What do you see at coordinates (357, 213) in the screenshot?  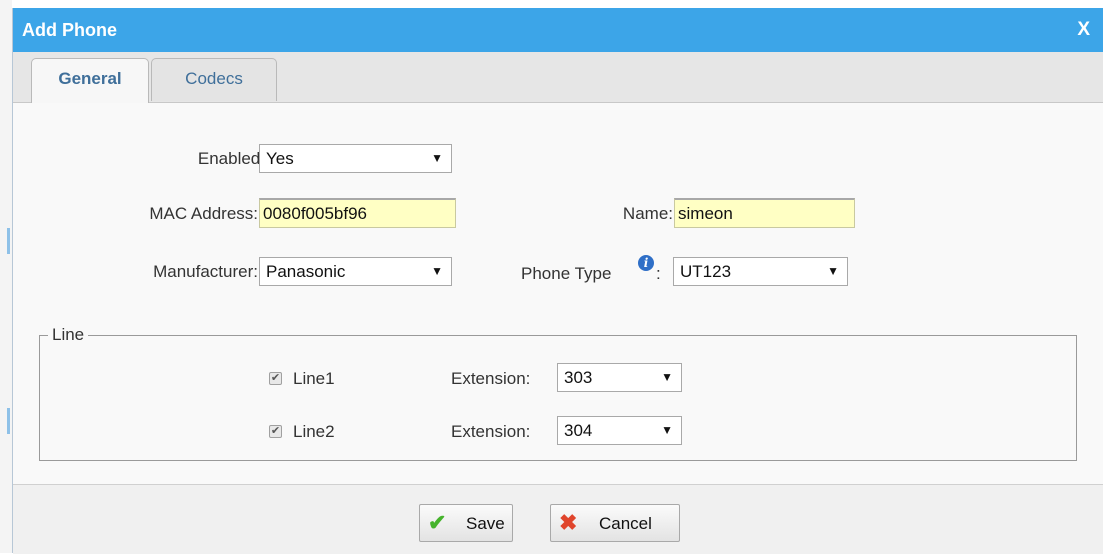 I see `mac-address-input` at bounding box center [357, 213].